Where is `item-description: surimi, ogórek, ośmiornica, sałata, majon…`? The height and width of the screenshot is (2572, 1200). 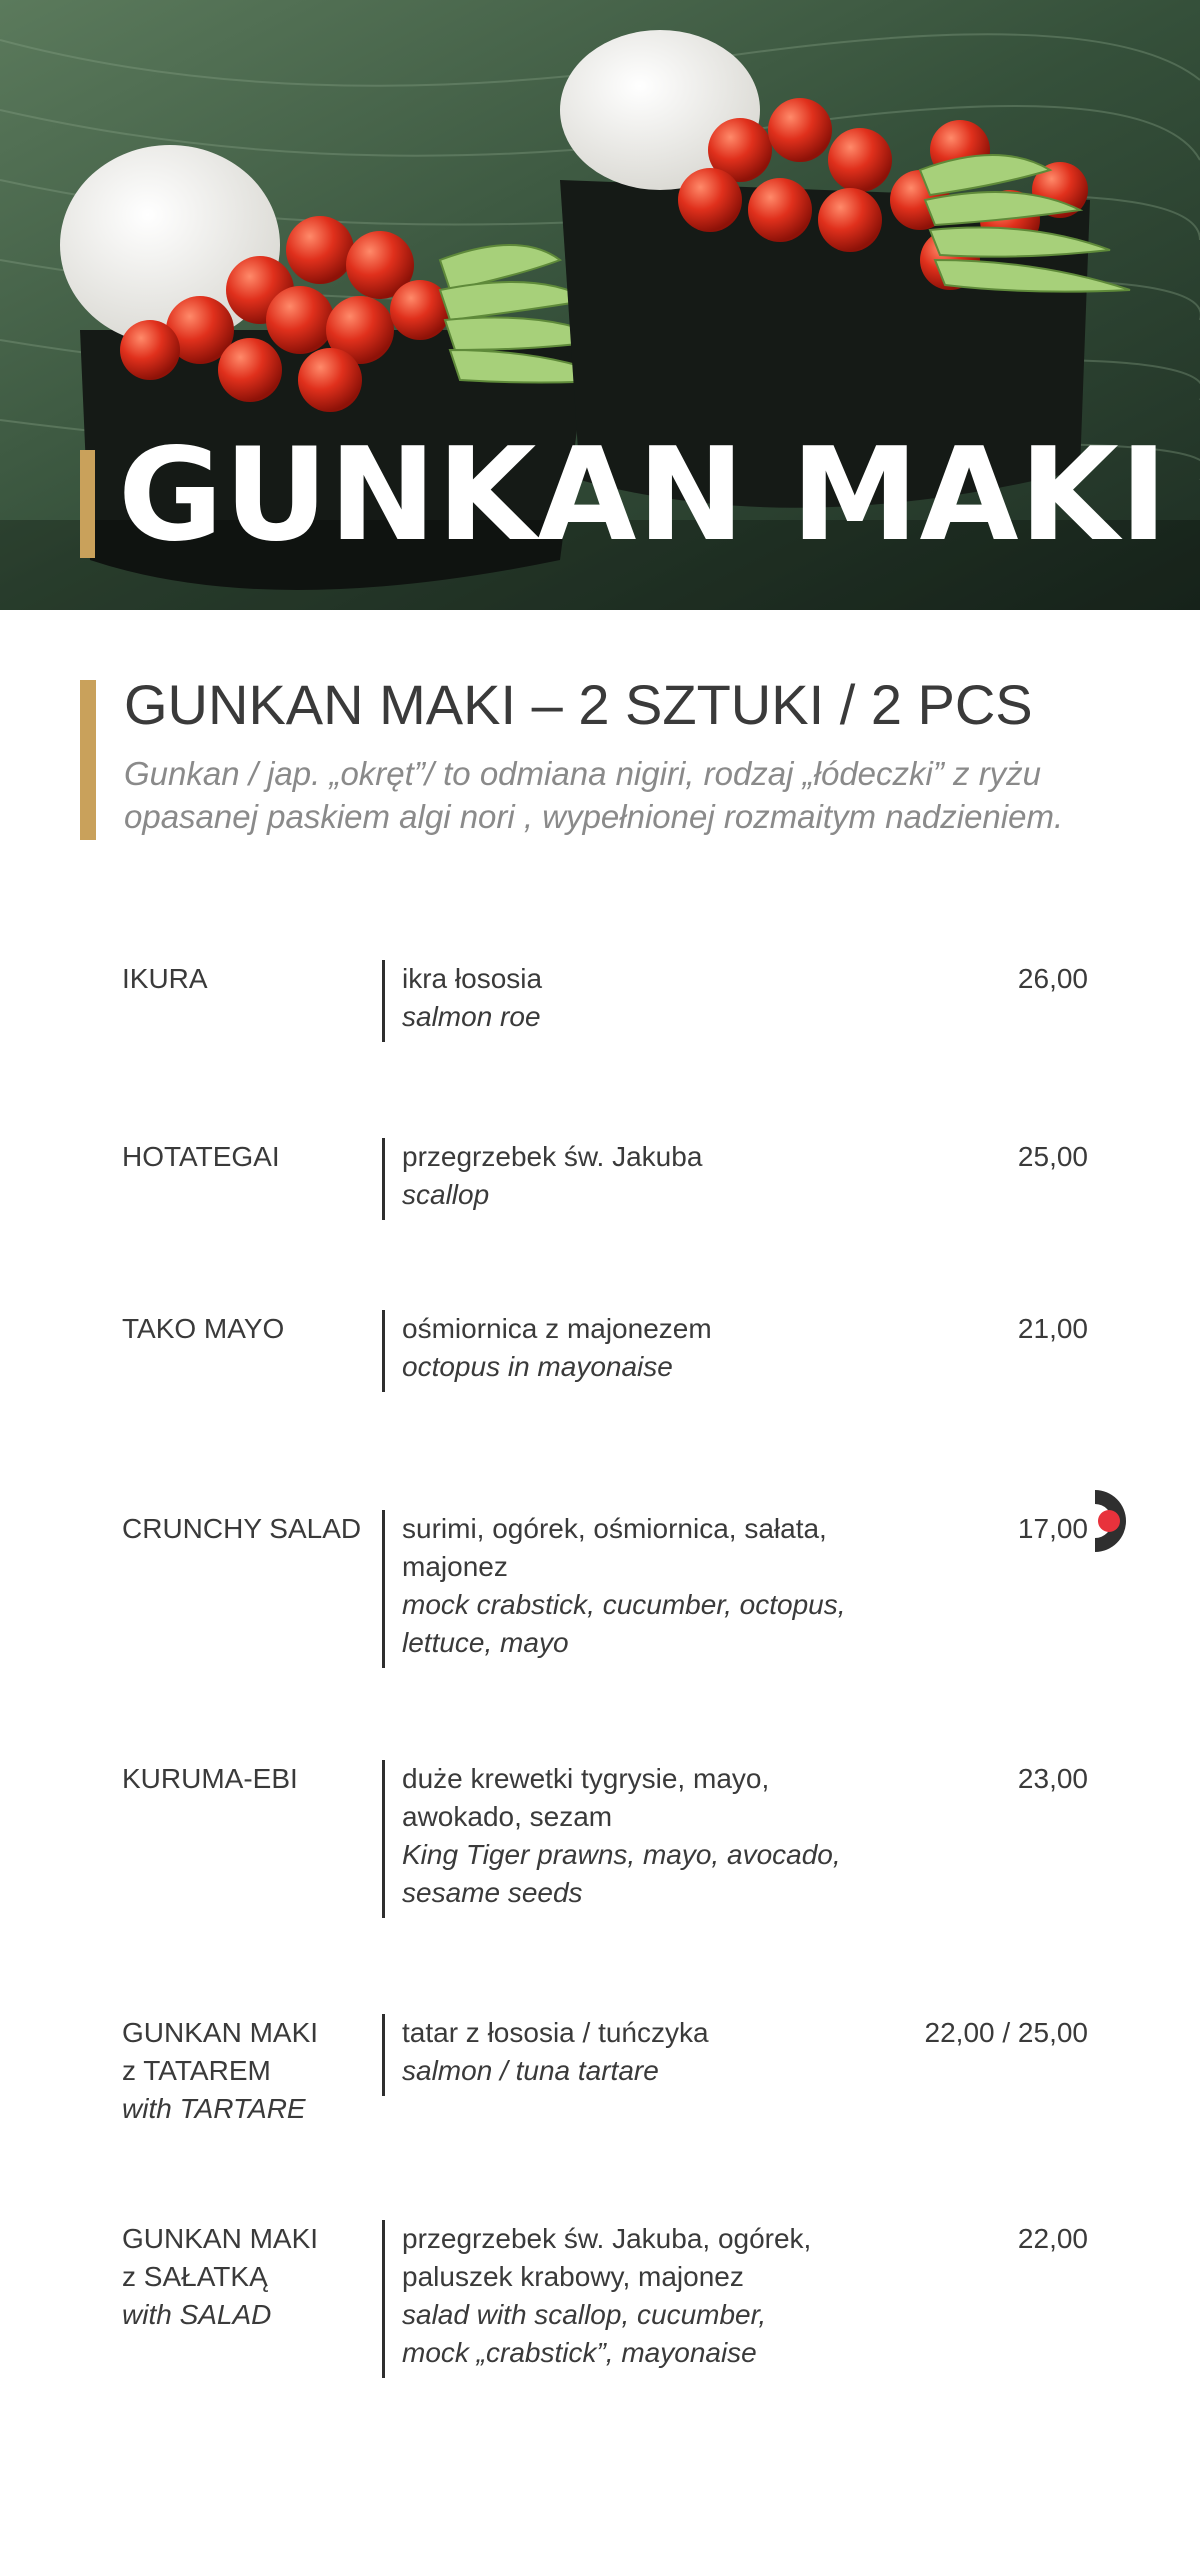 item-description: surimi, ogórek, ośmiornica, sałata, majon… is located at coordinates (662, 1586).